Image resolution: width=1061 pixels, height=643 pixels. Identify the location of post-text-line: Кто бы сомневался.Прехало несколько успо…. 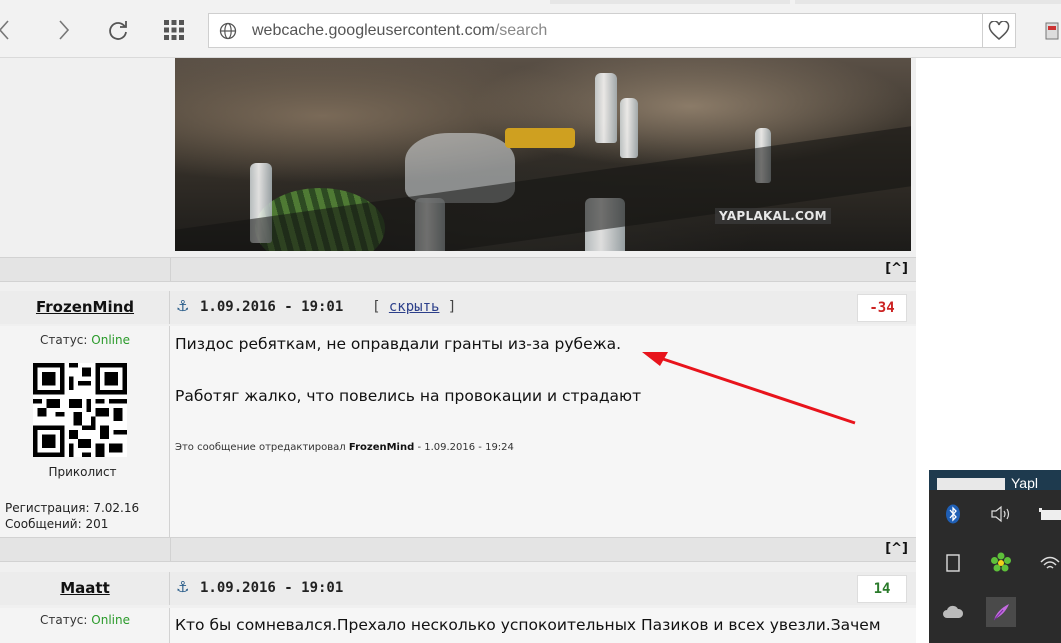
(528, 625).